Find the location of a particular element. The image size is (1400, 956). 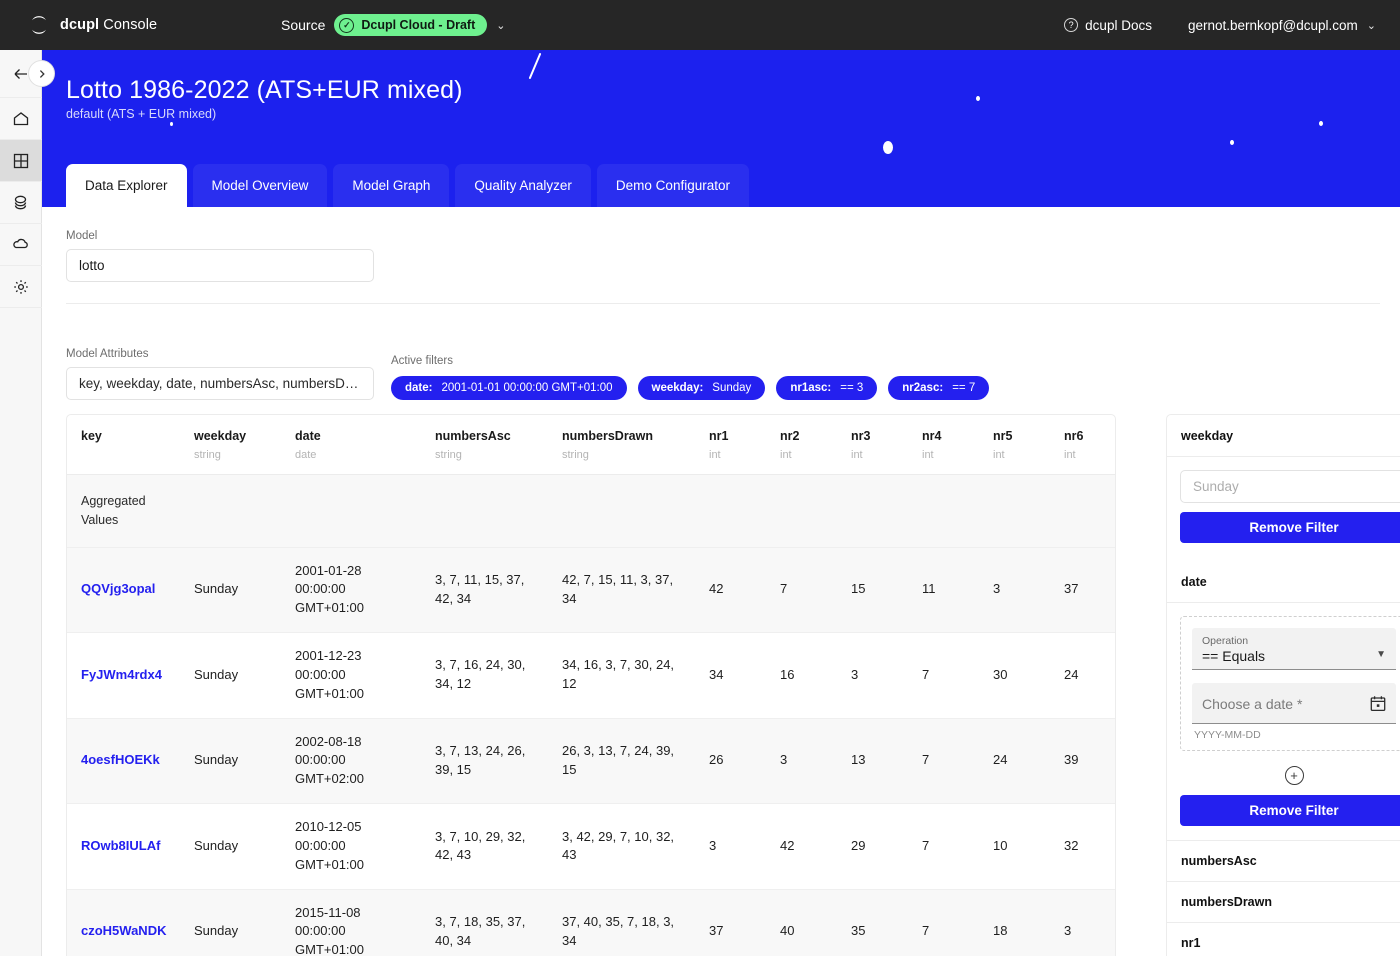

row-date-cell: 2002-08-18 00:00:00 GMT+02:00 is located at coordinates (351, 761).